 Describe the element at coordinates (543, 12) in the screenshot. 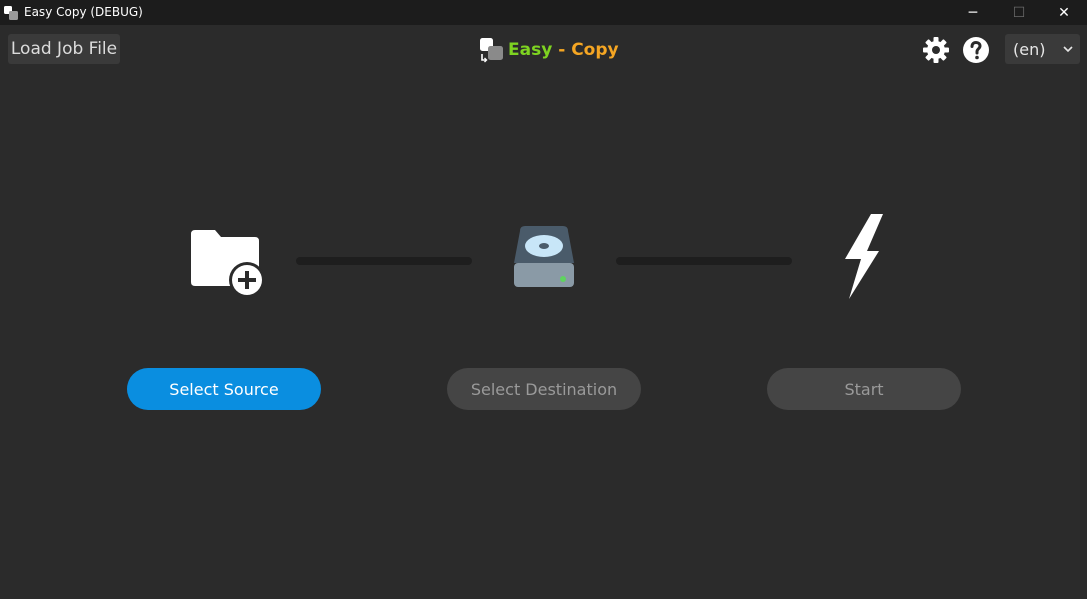

I see `title-bar: Easy Copy (DEBUG) ─ ☐ ✕` at that location.